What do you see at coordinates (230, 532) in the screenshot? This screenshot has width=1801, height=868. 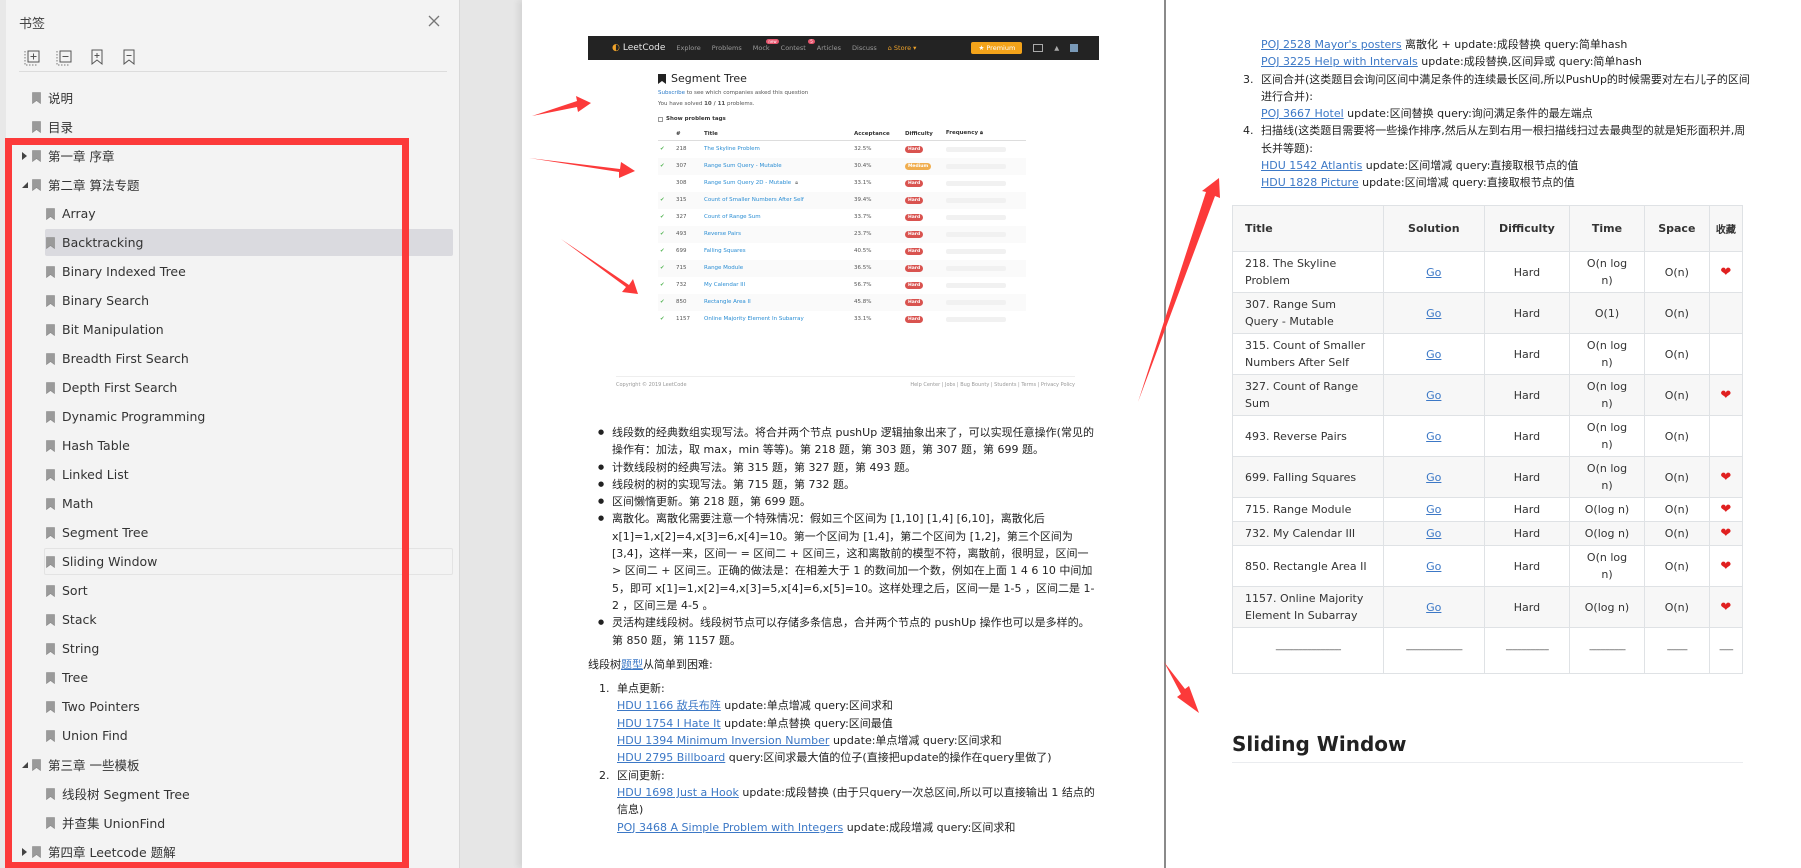 I see `bookmark-item: Segment Tree` at bounding box center [230, 532].